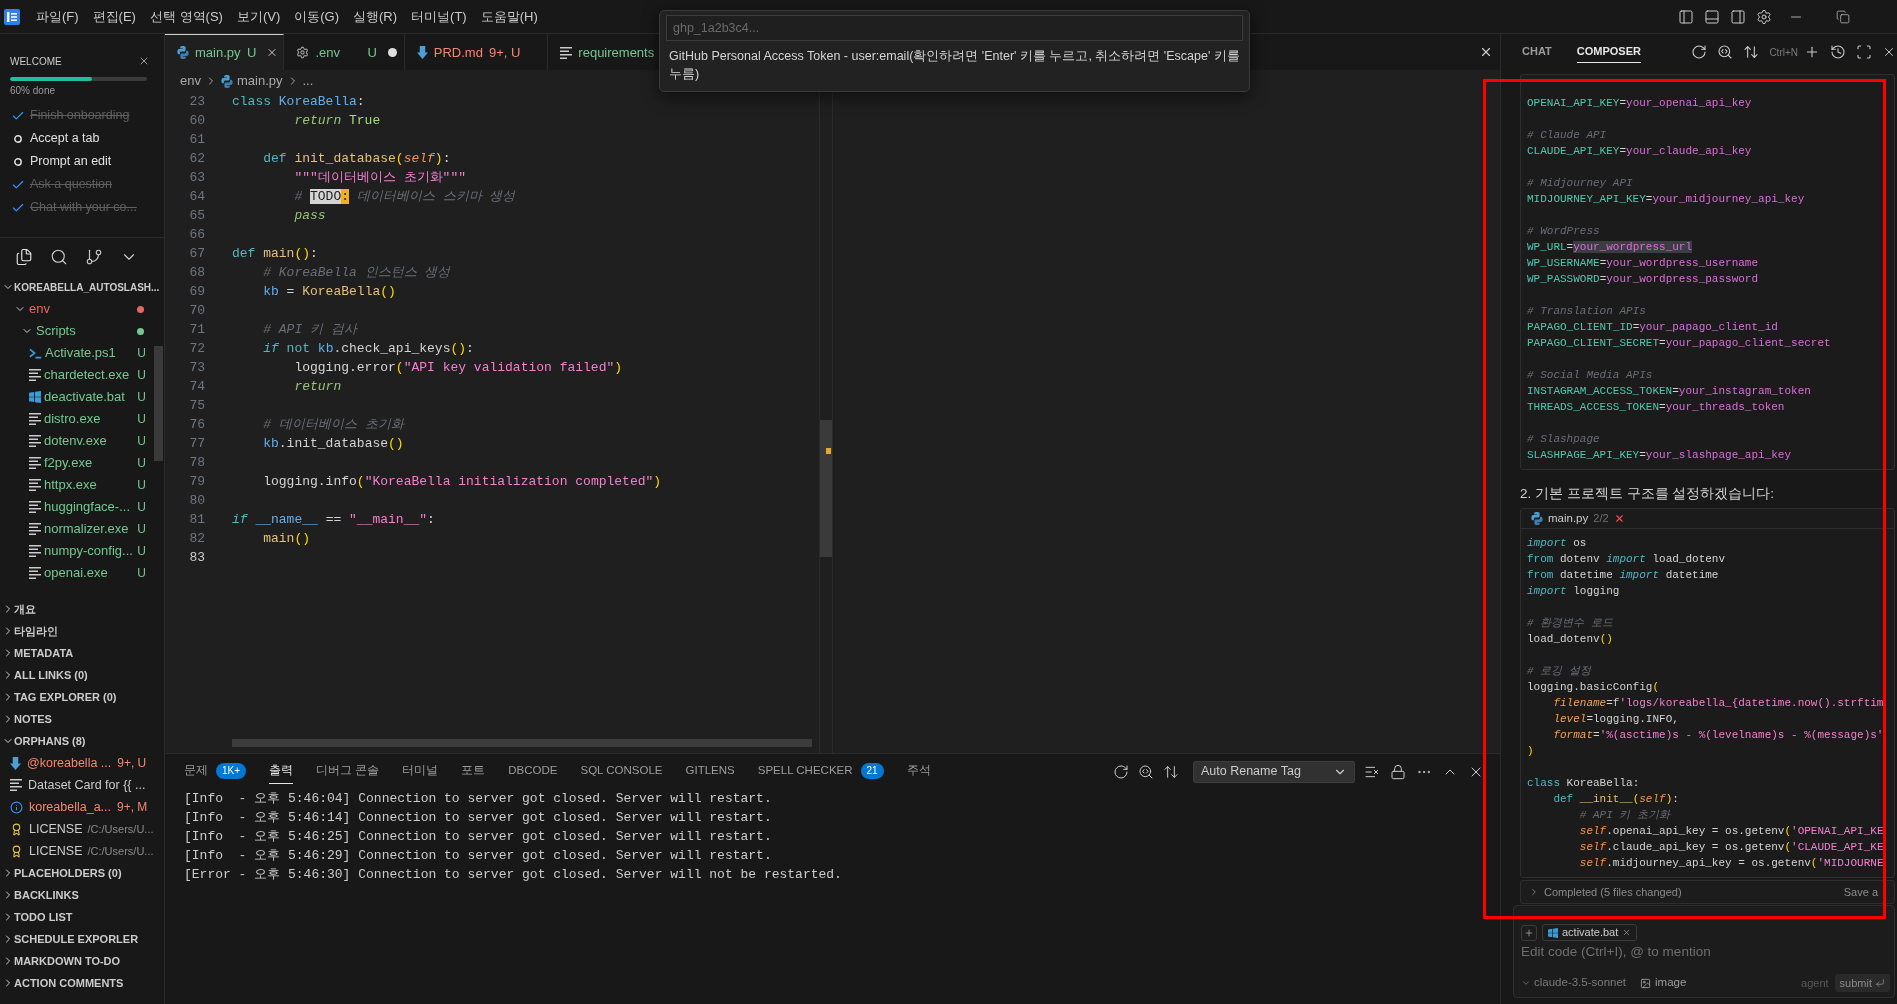 The image size is (1897, 1004). Describe the element at coordinates (1537, 52) in the screenshot. I see `chat-tab: CHAT` at that location.